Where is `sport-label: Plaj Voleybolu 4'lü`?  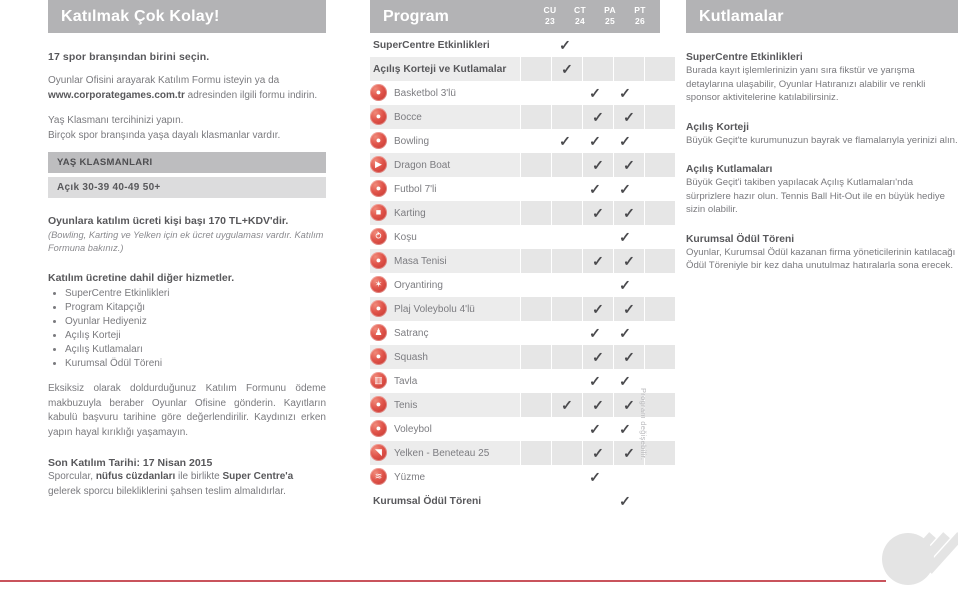 sport-label: Plaj Voleybolu 4'lü is located at coordinates (434, 309).